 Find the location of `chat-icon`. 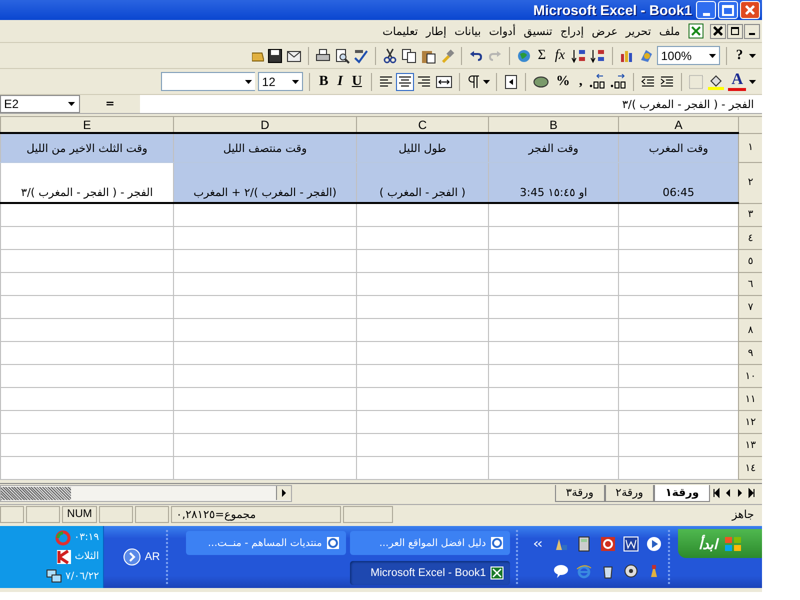

chat-icon is located at coordinates (561, 570).